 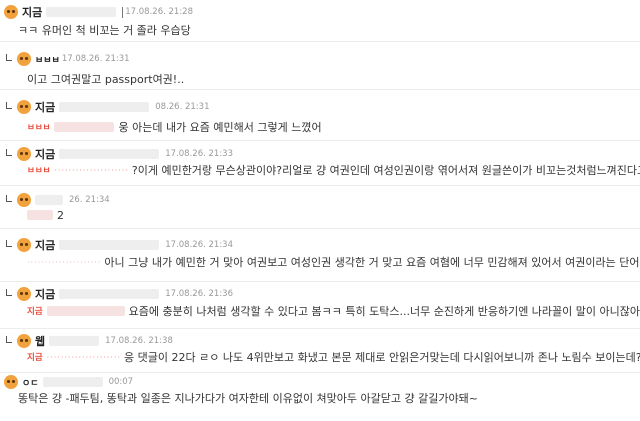 I want to click on comment-text: 2, so click(x=60, y=215).